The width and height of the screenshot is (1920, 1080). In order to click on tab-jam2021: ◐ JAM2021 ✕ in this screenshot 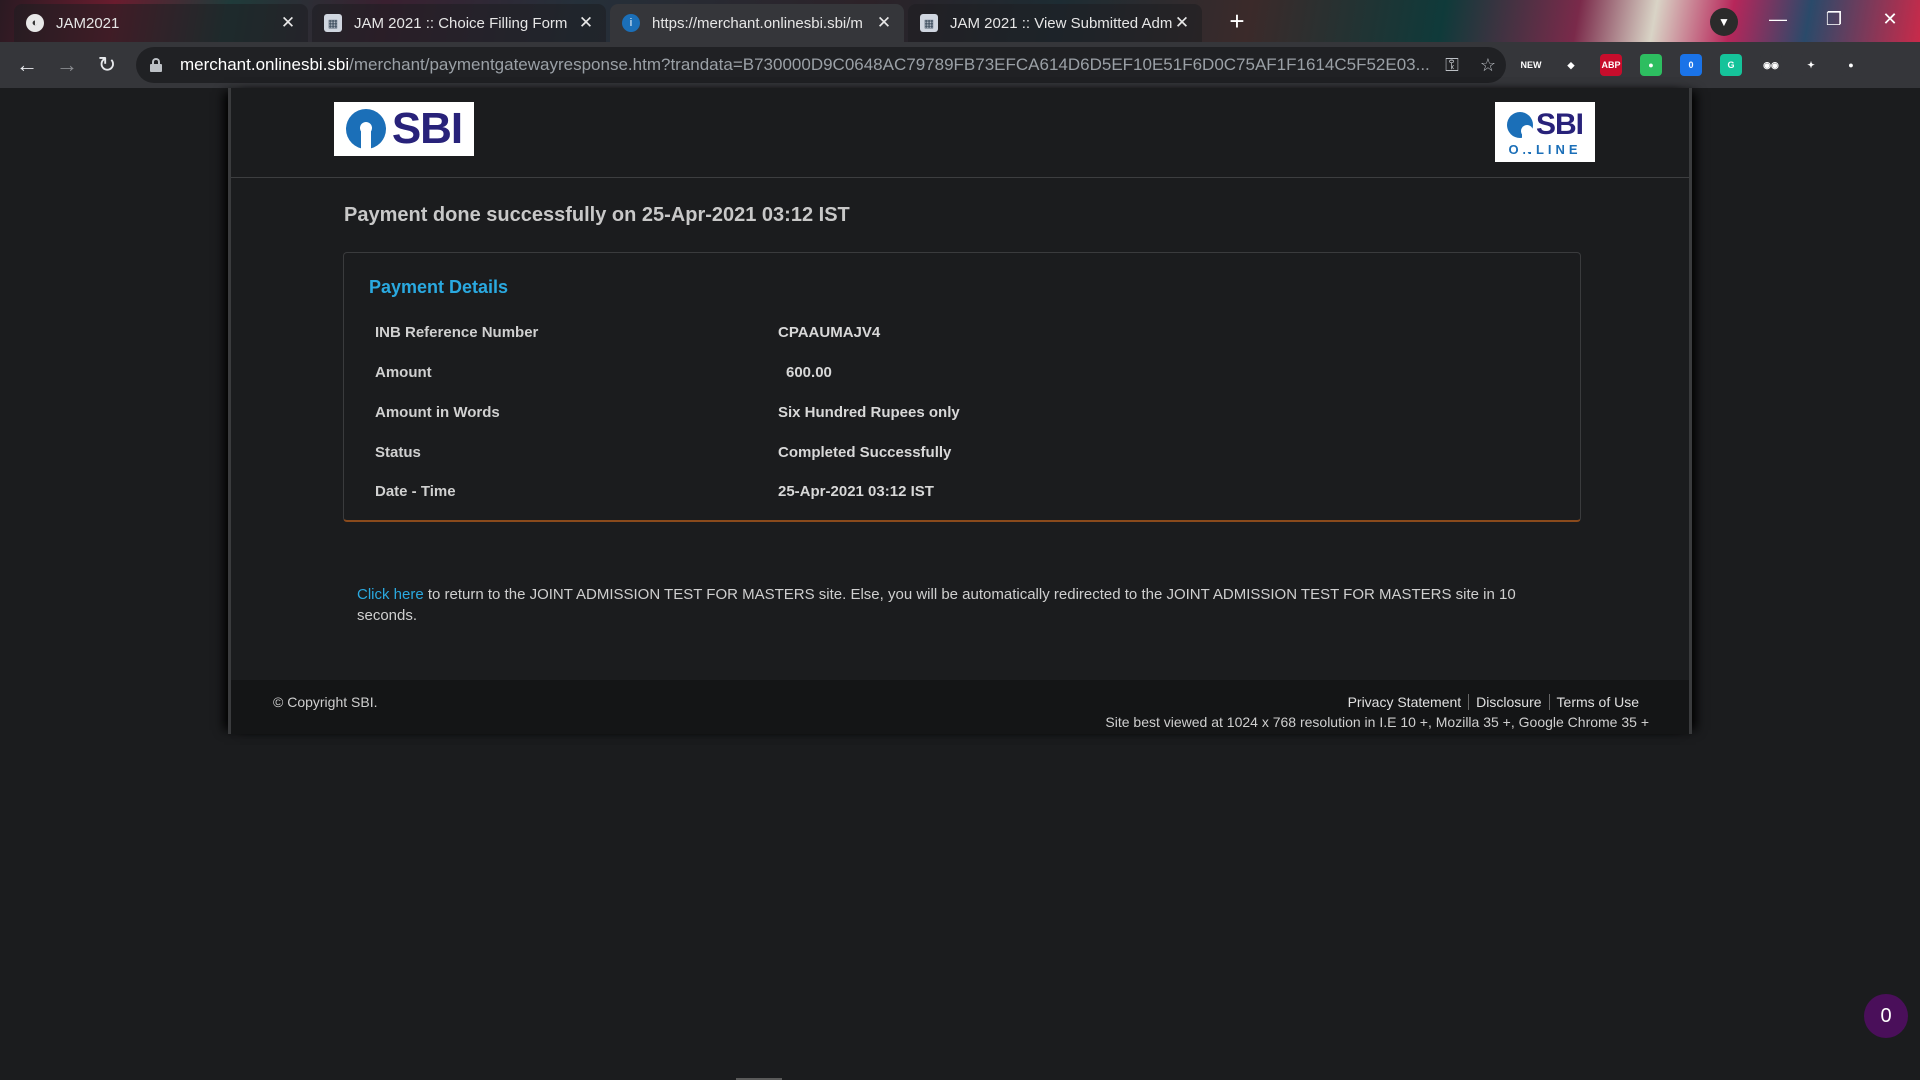, I will do `click(161, 23)`.